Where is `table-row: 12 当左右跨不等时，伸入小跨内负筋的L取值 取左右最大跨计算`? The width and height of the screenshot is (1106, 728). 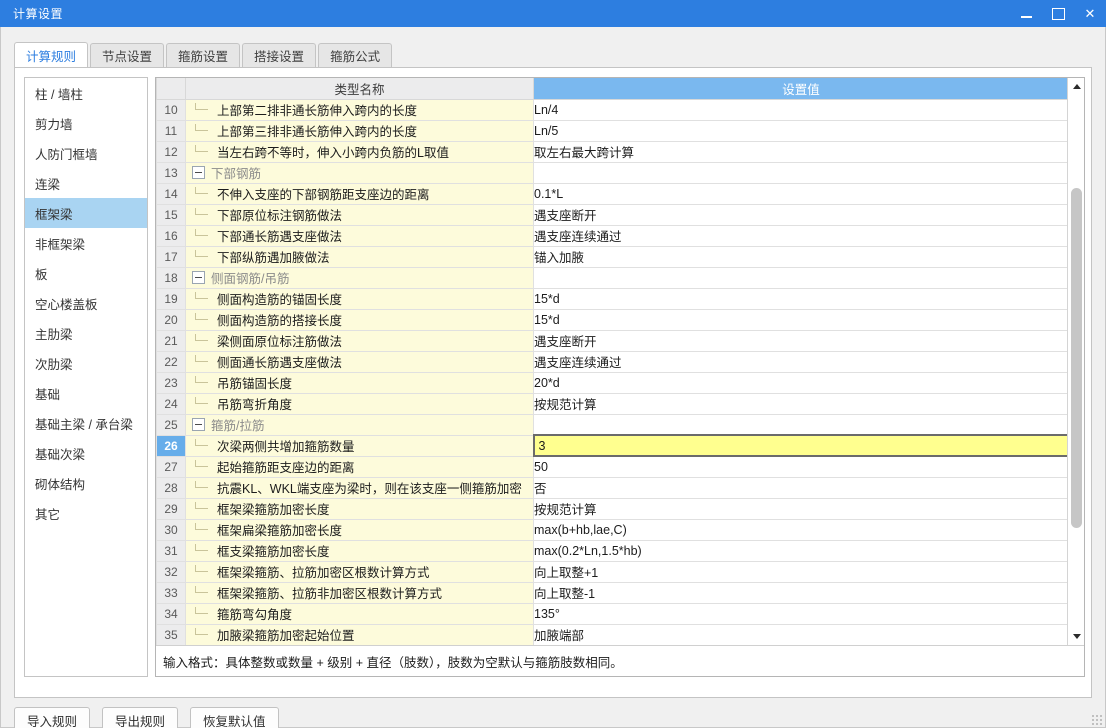 table-row: 12 当左右跨不等时，伸入小跨内负筋的L取值 取左右最大跨计算 is located at coordinates (612, 152).